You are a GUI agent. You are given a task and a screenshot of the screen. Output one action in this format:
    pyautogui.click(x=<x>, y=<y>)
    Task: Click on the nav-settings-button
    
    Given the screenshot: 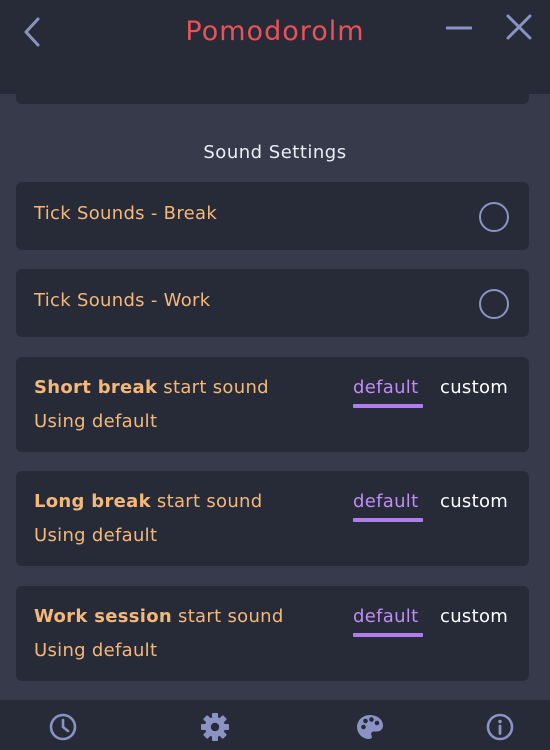 What is the action you would take?
    pyautogui.click(x=215, y=727)
    